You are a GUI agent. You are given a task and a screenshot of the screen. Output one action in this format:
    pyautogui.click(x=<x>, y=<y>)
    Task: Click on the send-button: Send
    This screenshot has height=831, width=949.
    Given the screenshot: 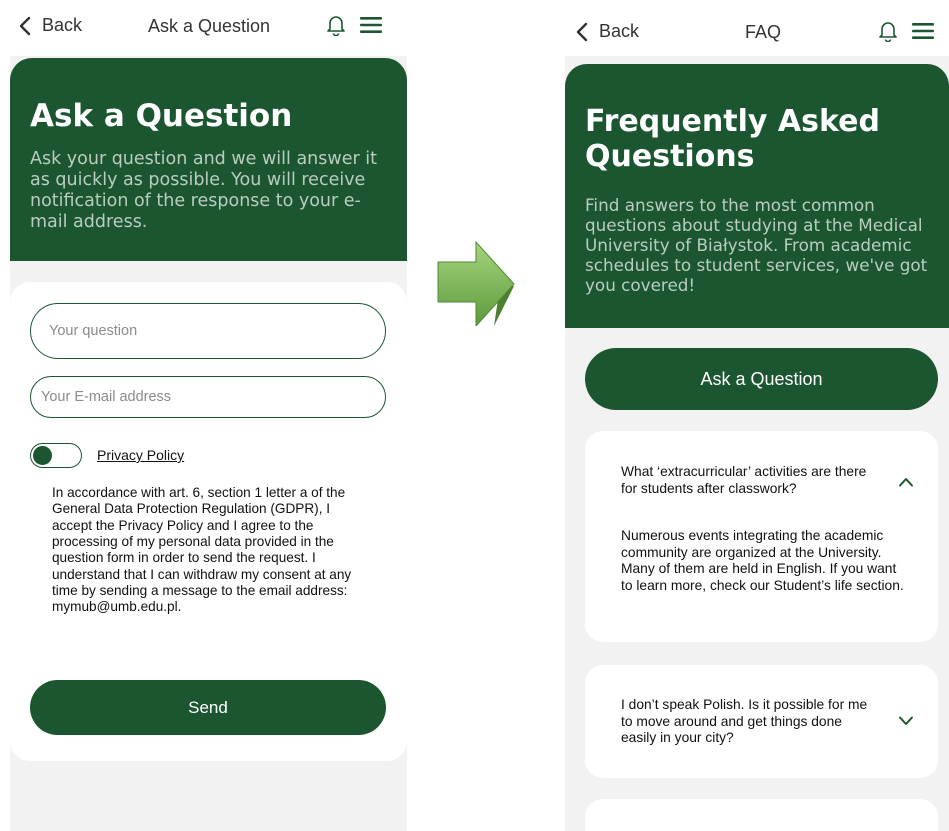 What is the action you would take?
    pyautogui.click(x=208, y=707)
    